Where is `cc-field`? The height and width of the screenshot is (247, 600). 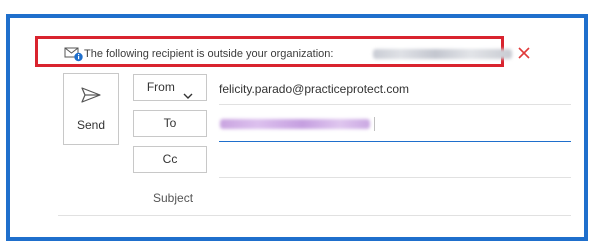
cc-field is located at coordinates (395, 162).